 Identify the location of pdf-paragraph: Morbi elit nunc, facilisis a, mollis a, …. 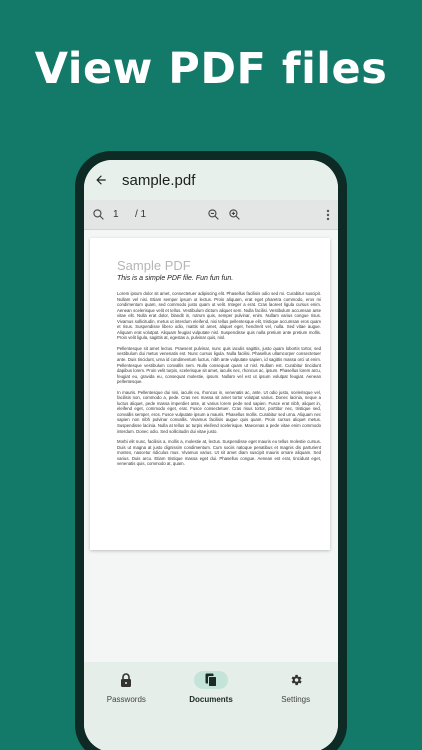
(219, 453).